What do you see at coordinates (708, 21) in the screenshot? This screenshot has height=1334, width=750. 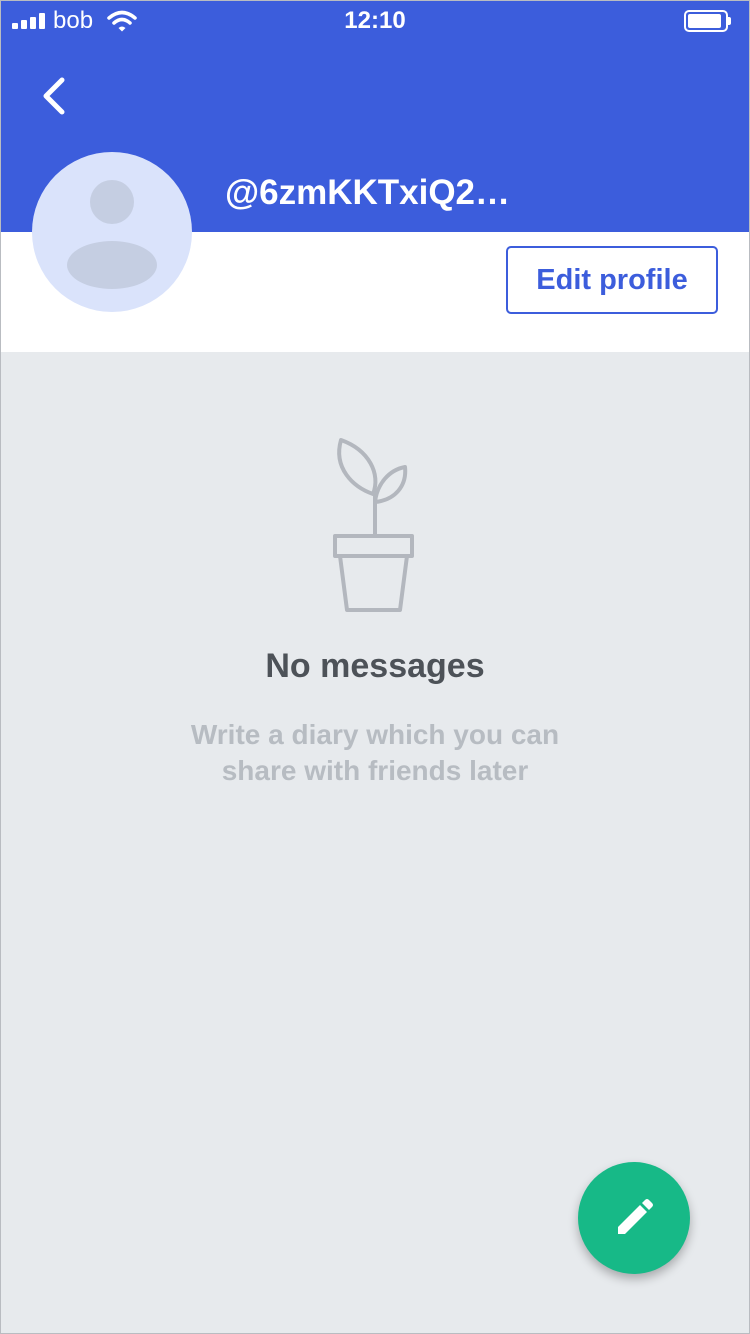 I see `battery-icon` at bounding box center [708, 21].